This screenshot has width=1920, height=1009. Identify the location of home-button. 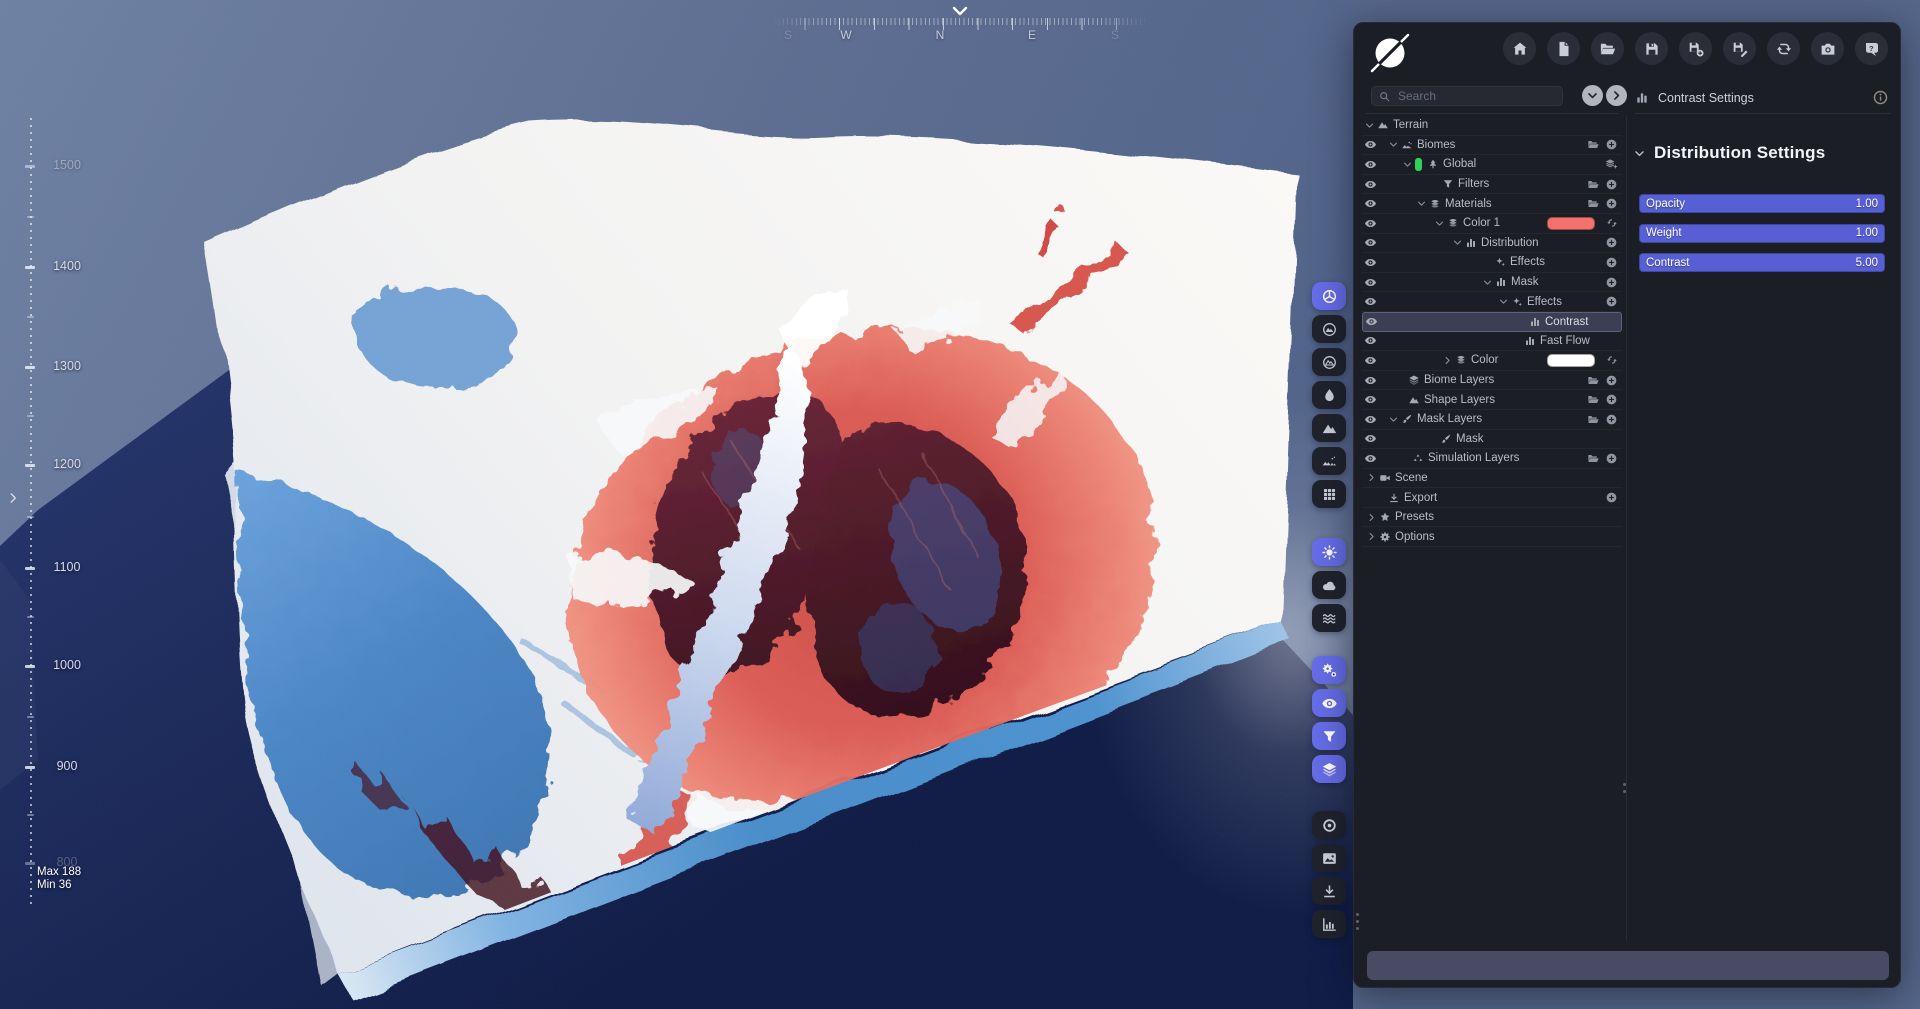
(1519, 48).